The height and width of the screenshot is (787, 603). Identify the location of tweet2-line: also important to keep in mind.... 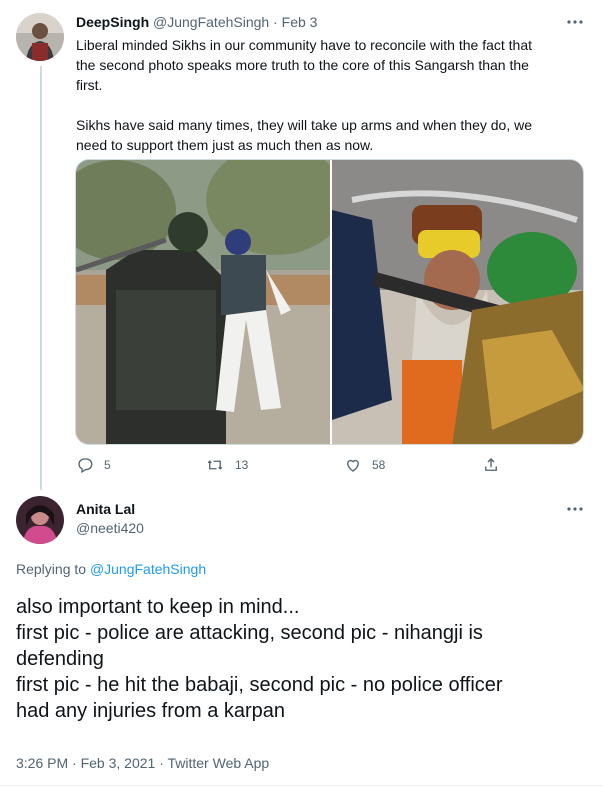
(158, 607).